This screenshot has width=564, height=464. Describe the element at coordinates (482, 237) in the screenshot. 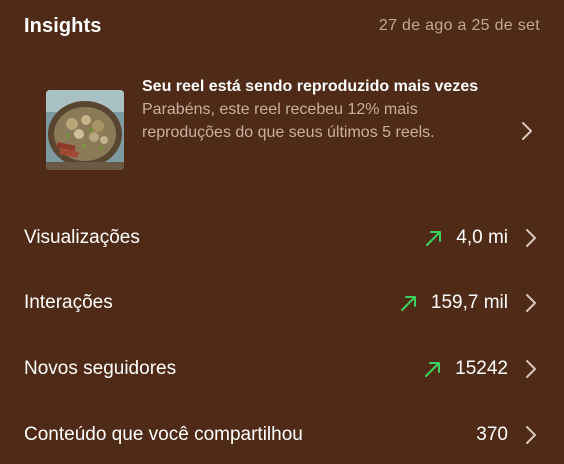

I see `metric-value: 4,0 mi` at that location.